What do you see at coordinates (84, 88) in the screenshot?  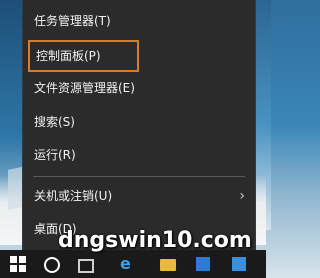 I see `menu-item-label: 文件资源管理器(E)` at bounding box center [84, 88].